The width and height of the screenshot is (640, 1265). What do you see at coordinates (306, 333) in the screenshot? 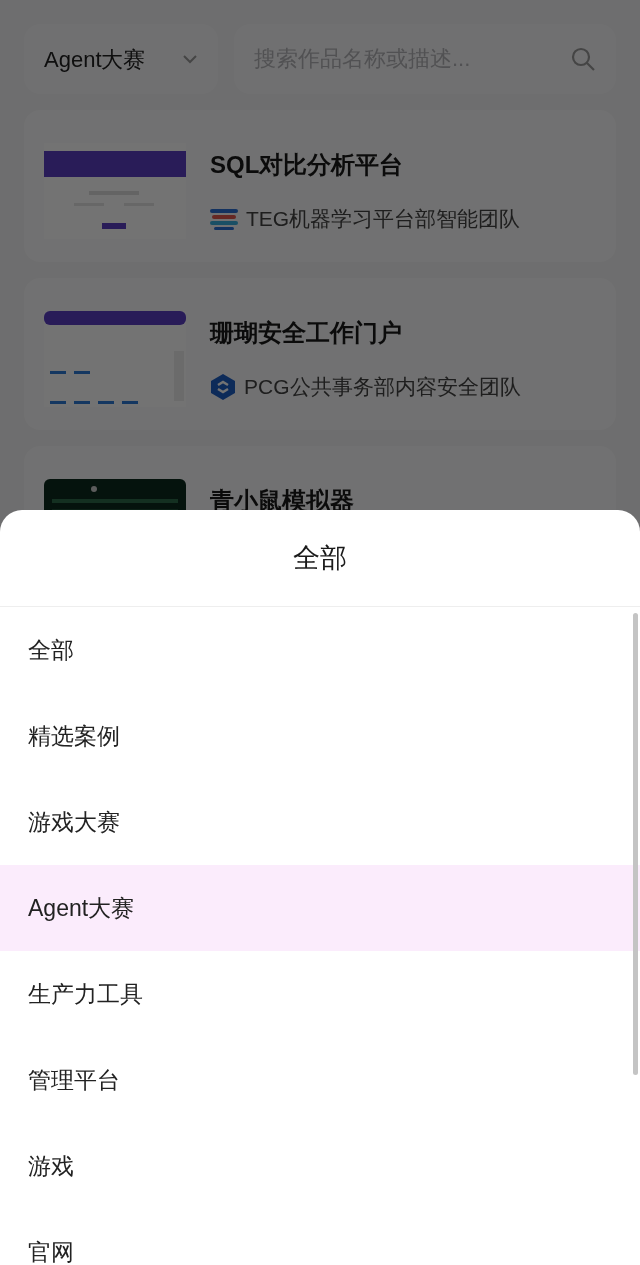
I see `project-title: 珊瑚安全工作门户` at bounding box center [306, 333].